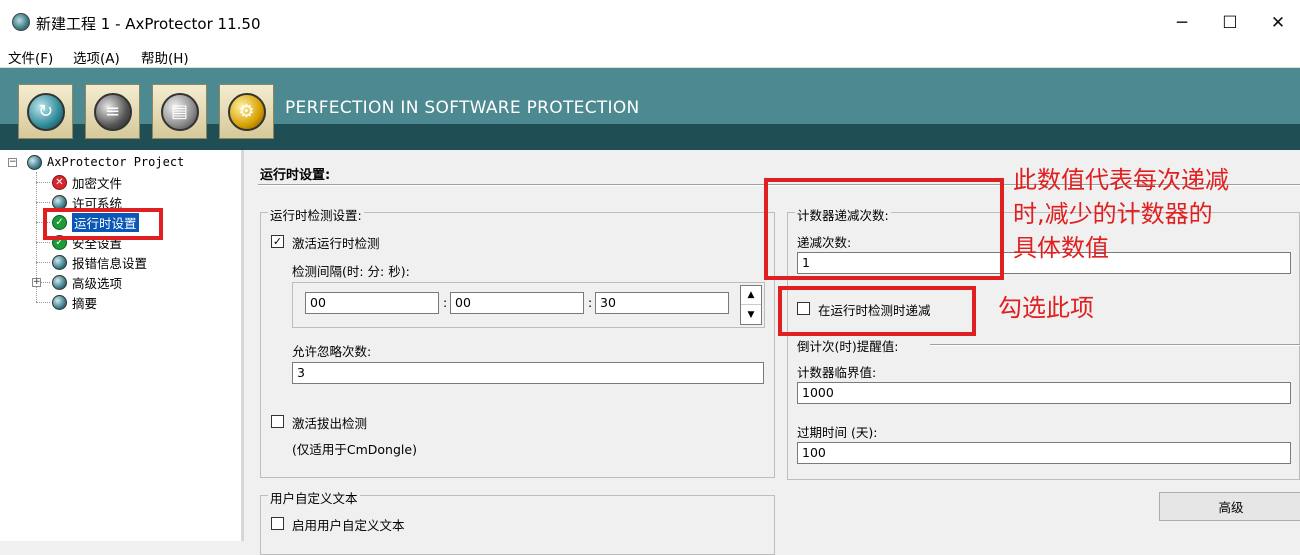 The image size is (1300, 555). What do you see at coordinates (650, 22) in the screenshot?
I see `title-bar: 新建工程 1 - AxProtector 11.50 ─ ☐ ✕` at bounding box center [650, 22].